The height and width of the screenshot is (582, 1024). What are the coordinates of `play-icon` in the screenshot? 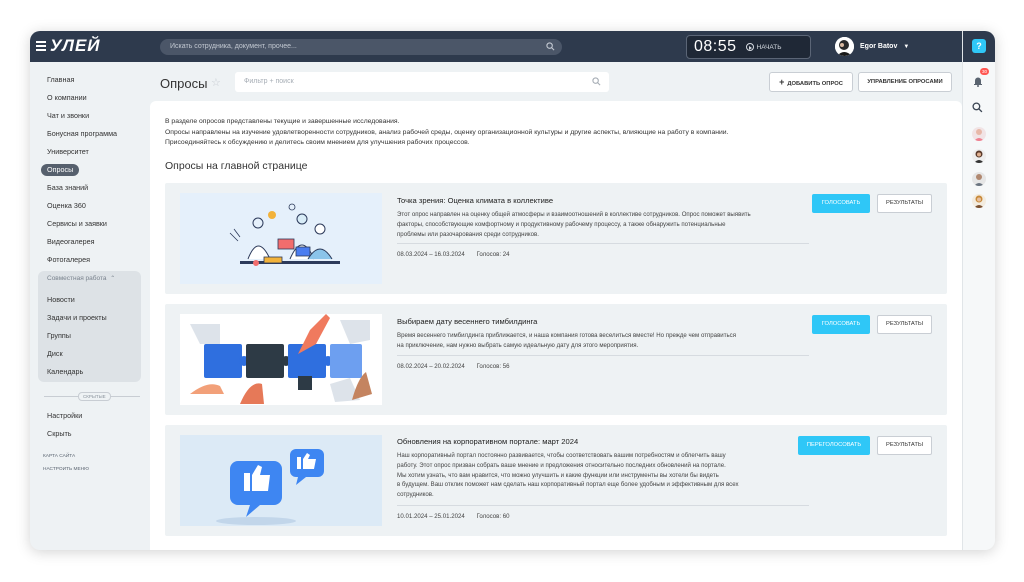 It's located at (749, 47).